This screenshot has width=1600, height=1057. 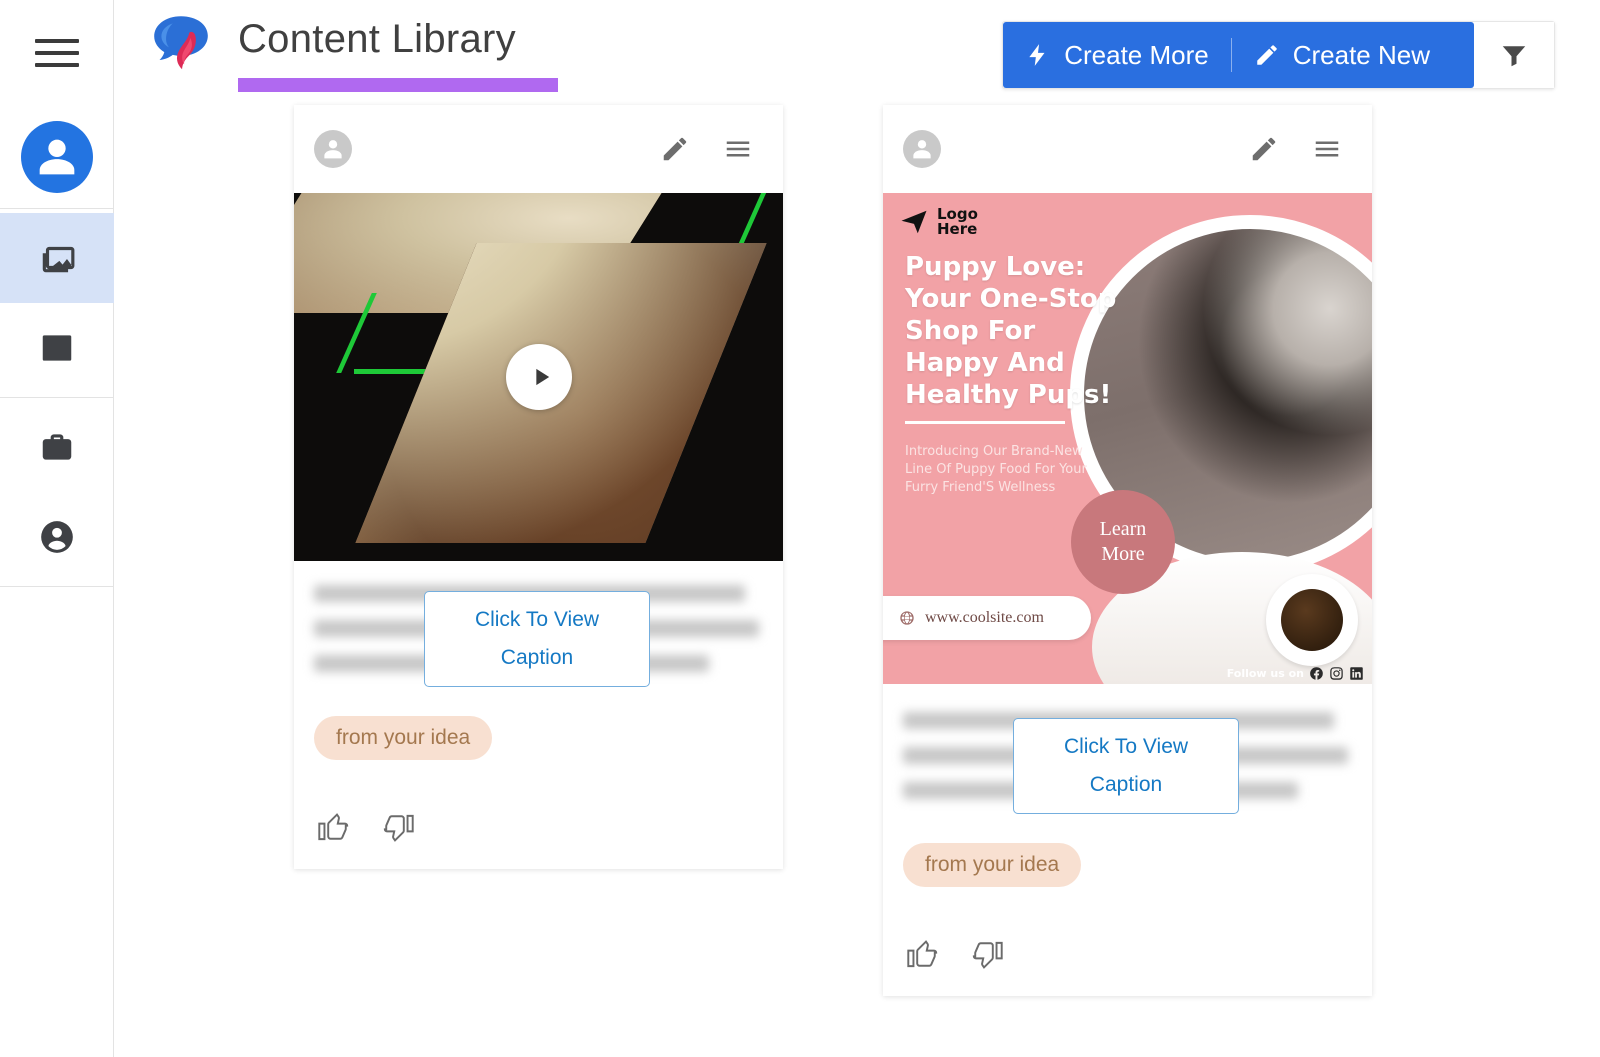 I want to click on sidebar-toggle-button, so click(x=57, y=52).